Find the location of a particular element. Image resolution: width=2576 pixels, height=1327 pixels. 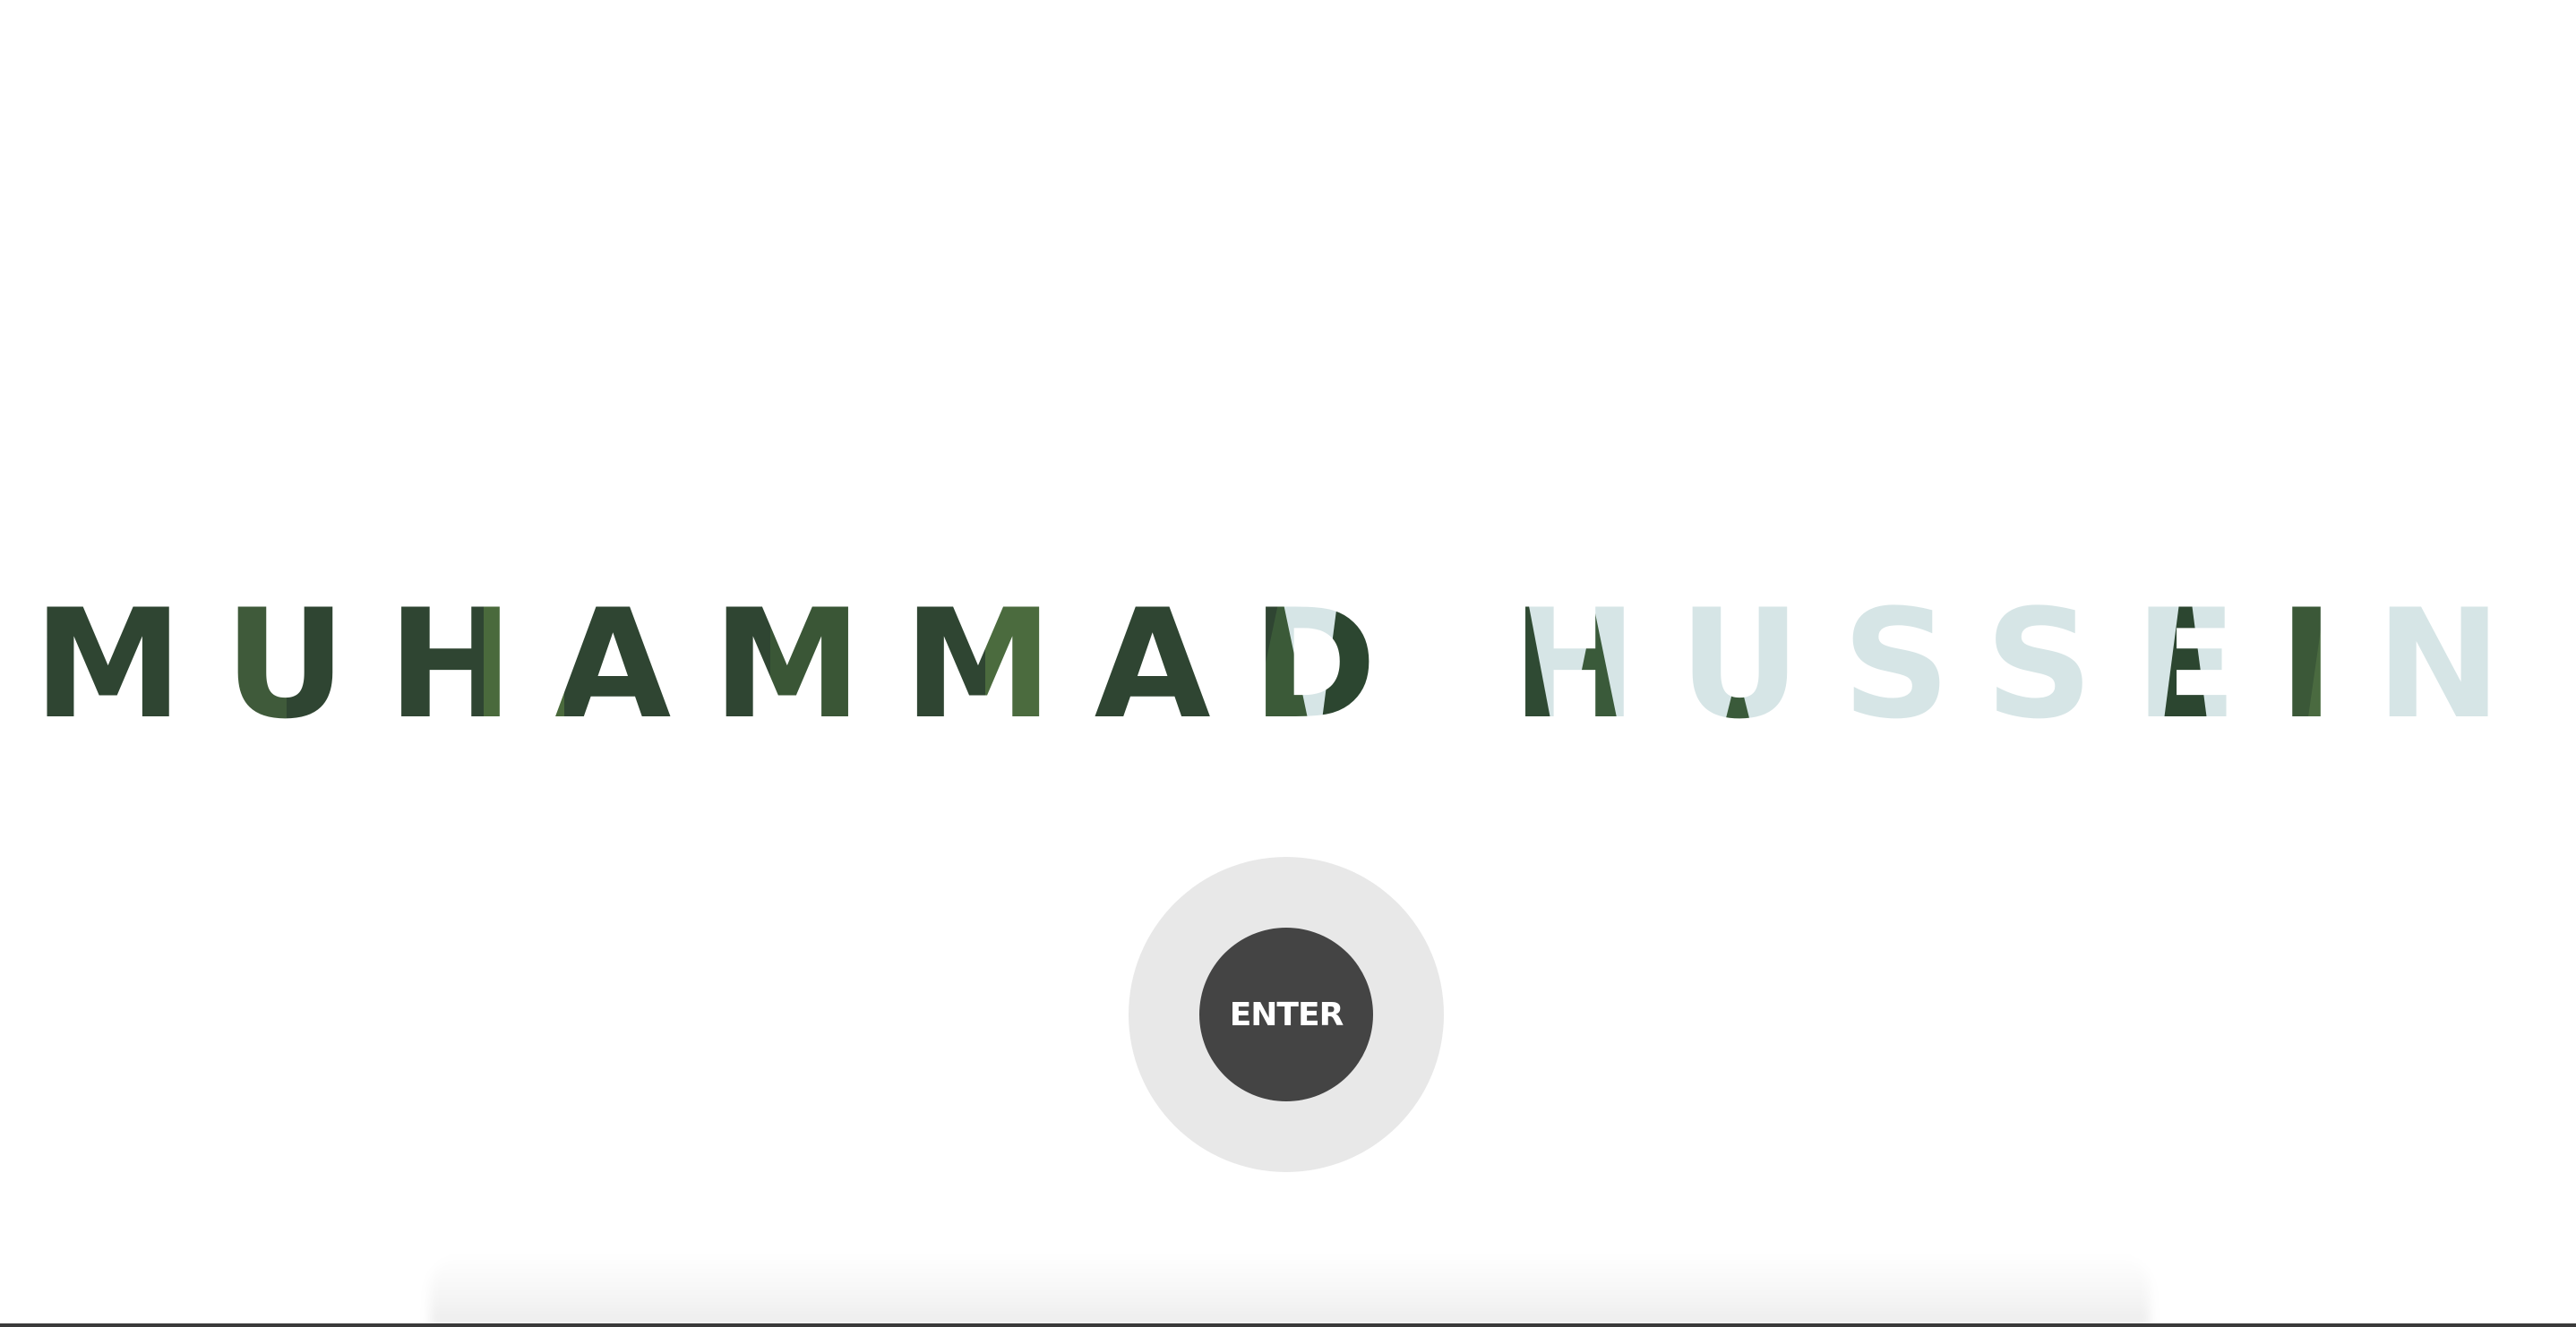

hero-title: MUHAMMAD HUSSEIN is located at coordinates (1288, 664).